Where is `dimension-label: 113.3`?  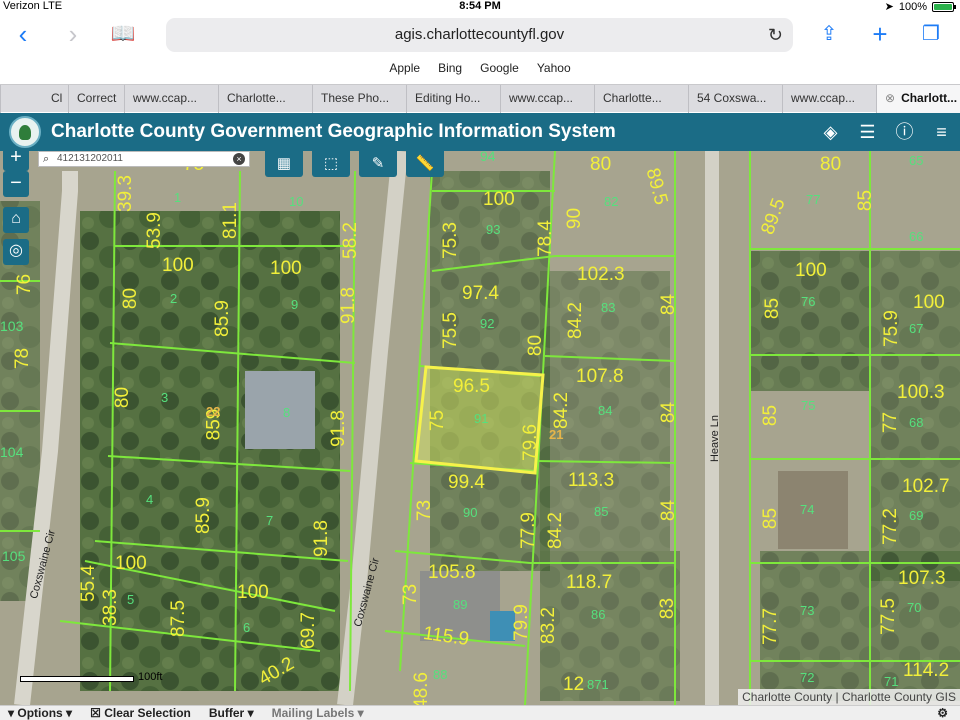 dimension-label: 113.3 is located at coordinates (591, 480).